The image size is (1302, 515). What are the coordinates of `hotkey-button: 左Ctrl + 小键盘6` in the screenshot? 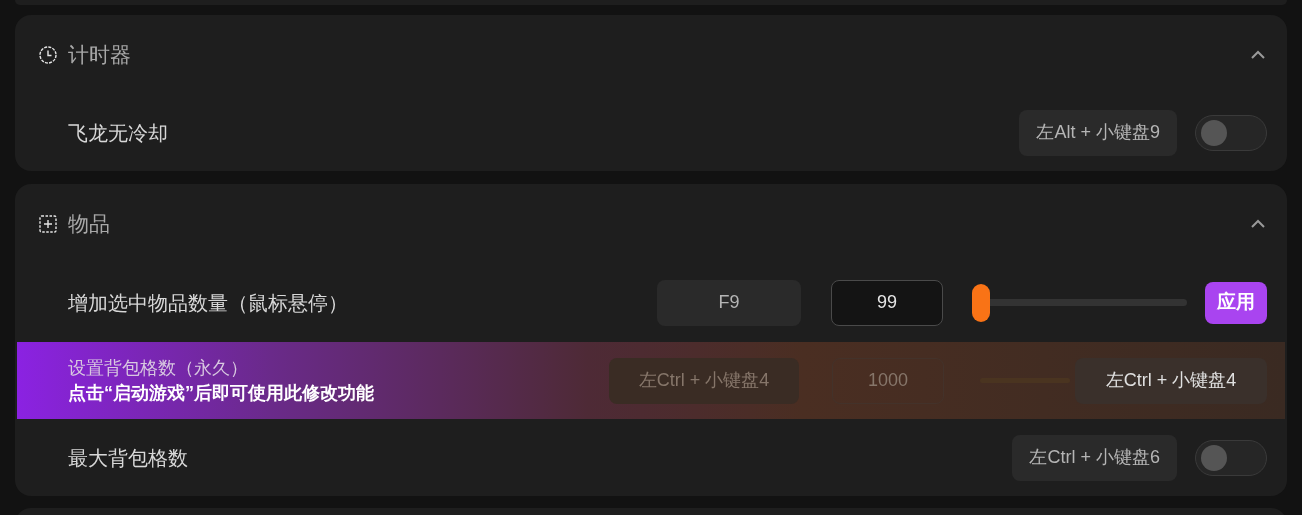 It's located at (1094, 457).